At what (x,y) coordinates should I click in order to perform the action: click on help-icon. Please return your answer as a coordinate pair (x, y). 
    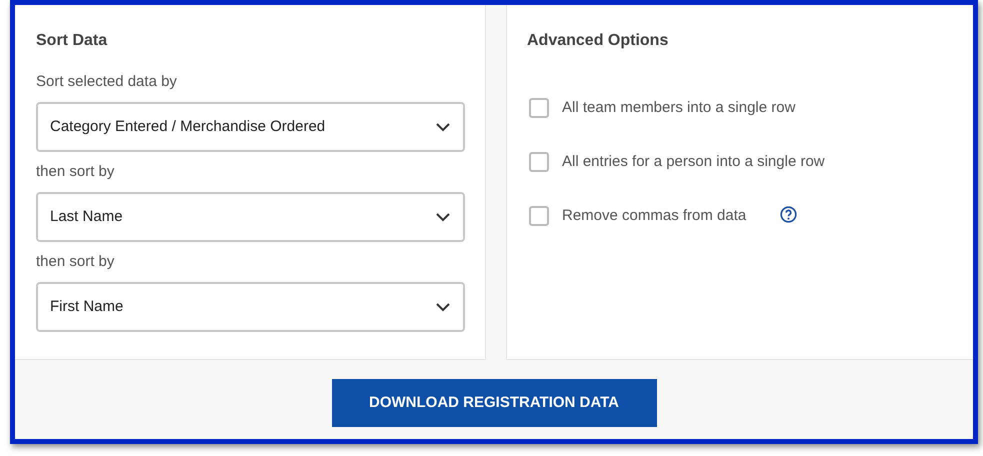
    Looking at the image, I should click on (789, 214).